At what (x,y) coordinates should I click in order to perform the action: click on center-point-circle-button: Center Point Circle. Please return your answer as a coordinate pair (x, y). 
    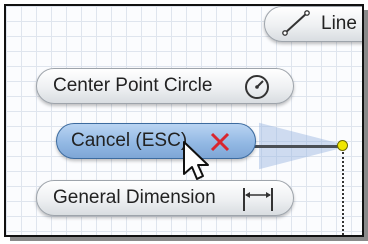
    Looking at the image, I should click on (165, 86).